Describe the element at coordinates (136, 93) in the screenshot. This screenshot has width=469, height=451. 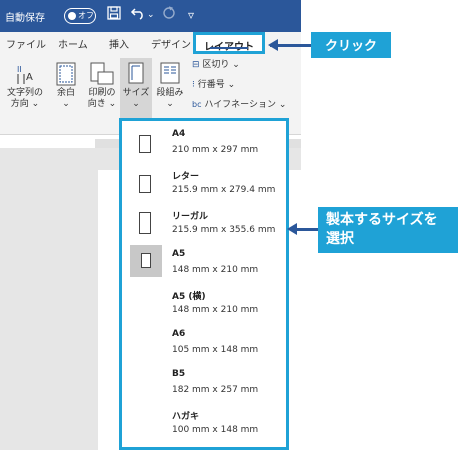
I see `size-label-1: サイズ` at that location.